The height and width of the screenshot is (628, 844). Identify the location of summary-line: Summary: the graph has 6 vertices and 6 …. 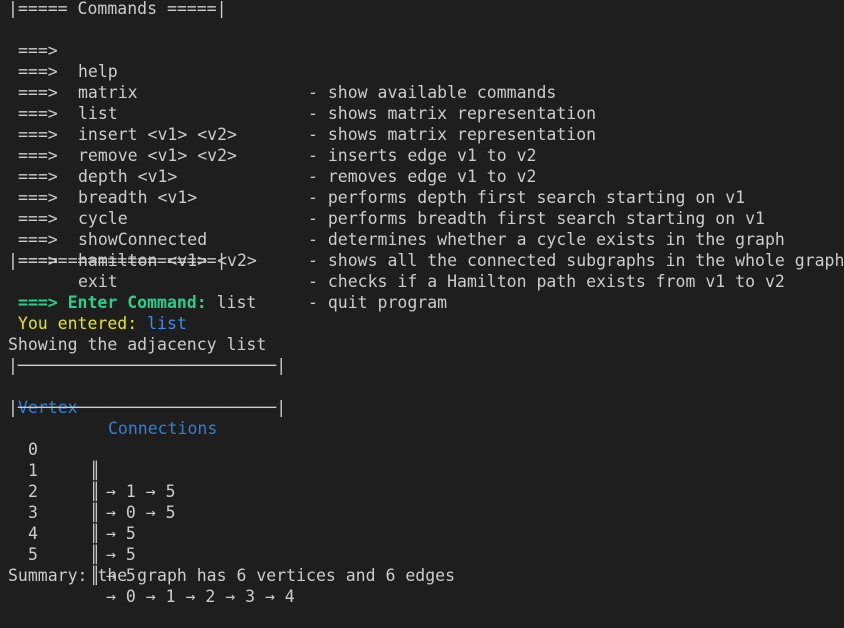
(232, 575).